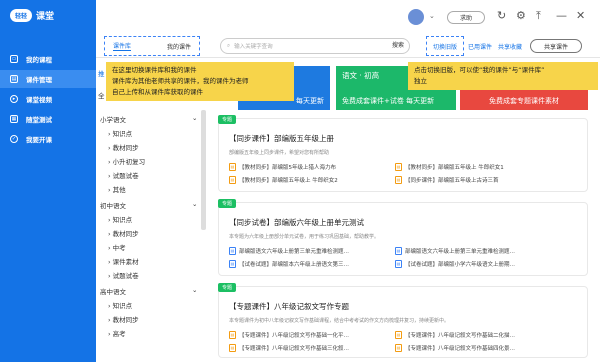 The height and width of the screenshot is (362, 600). Describe the element at coordinates (179, 46) in the screenshot. I see `tab-my-courseware: 我的课件` at that location.